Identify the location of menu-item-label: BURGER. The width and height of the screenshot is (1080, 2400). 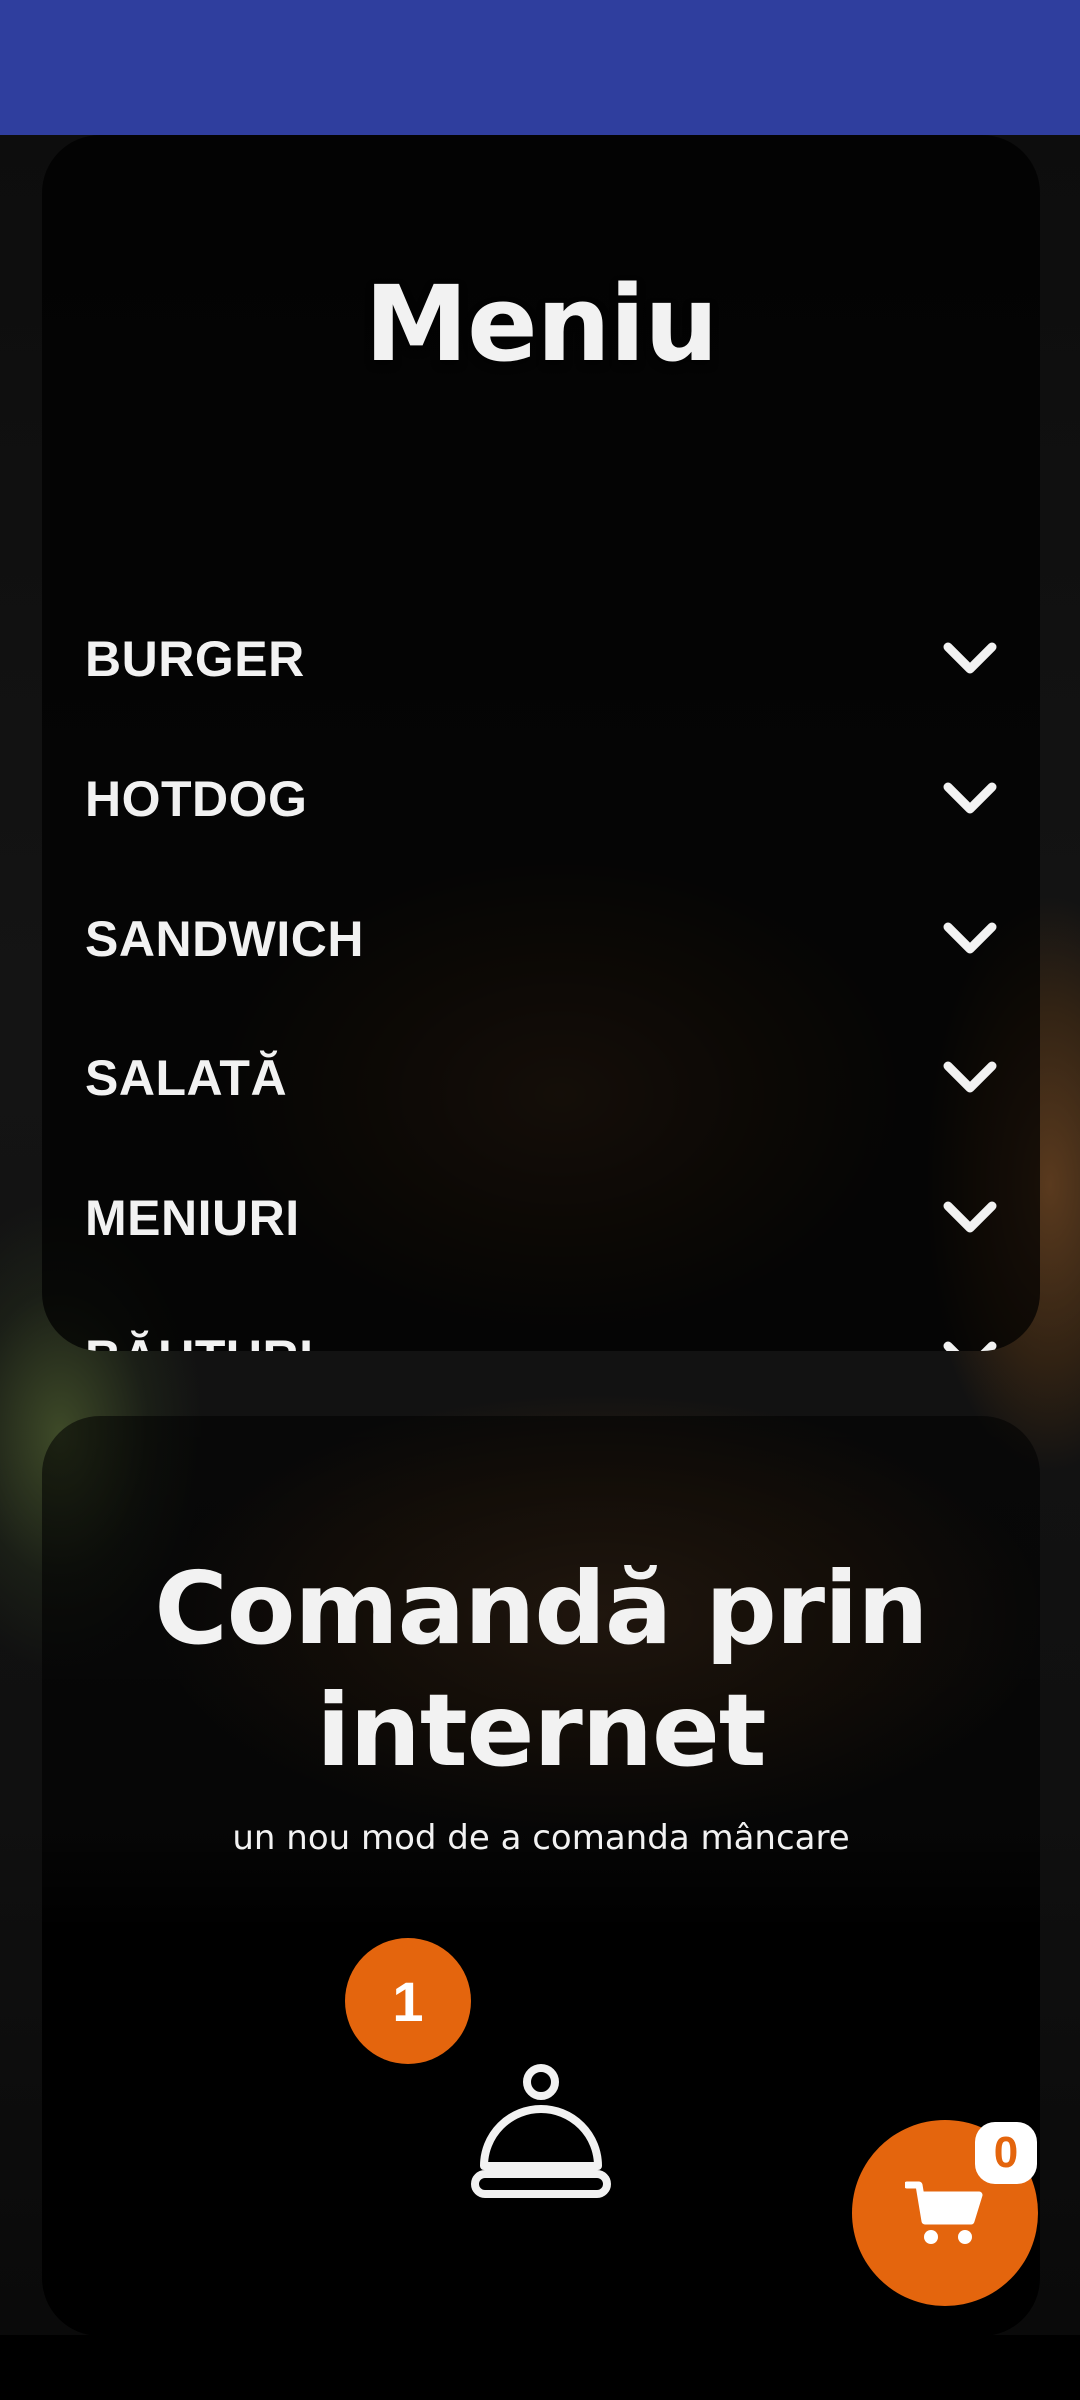
(195, 659).